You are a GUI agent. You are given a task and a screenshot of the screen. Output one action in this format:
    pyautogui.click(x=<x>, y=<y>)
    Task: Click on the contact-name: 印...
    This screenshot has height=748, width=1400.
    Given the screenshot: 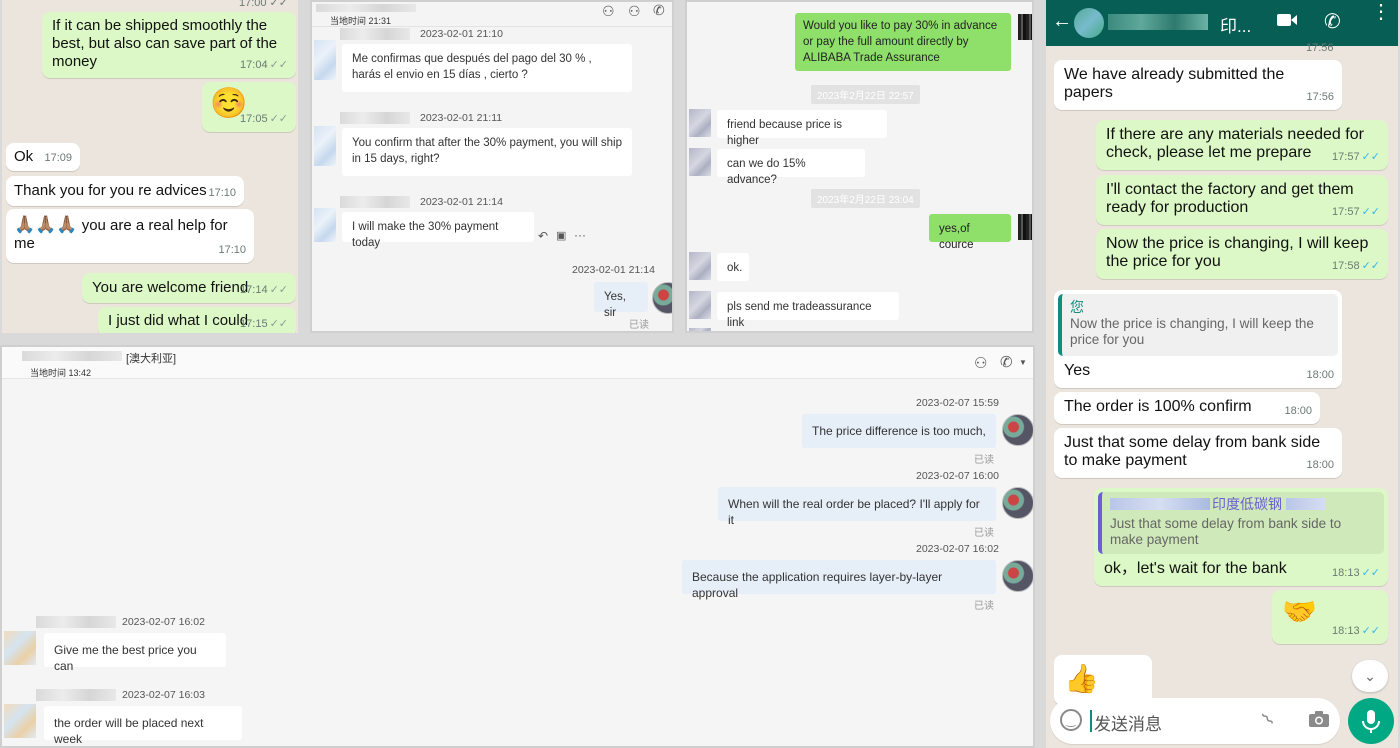 What is the action you would take?
    pyautogui.click(x=1236, y=26)
    